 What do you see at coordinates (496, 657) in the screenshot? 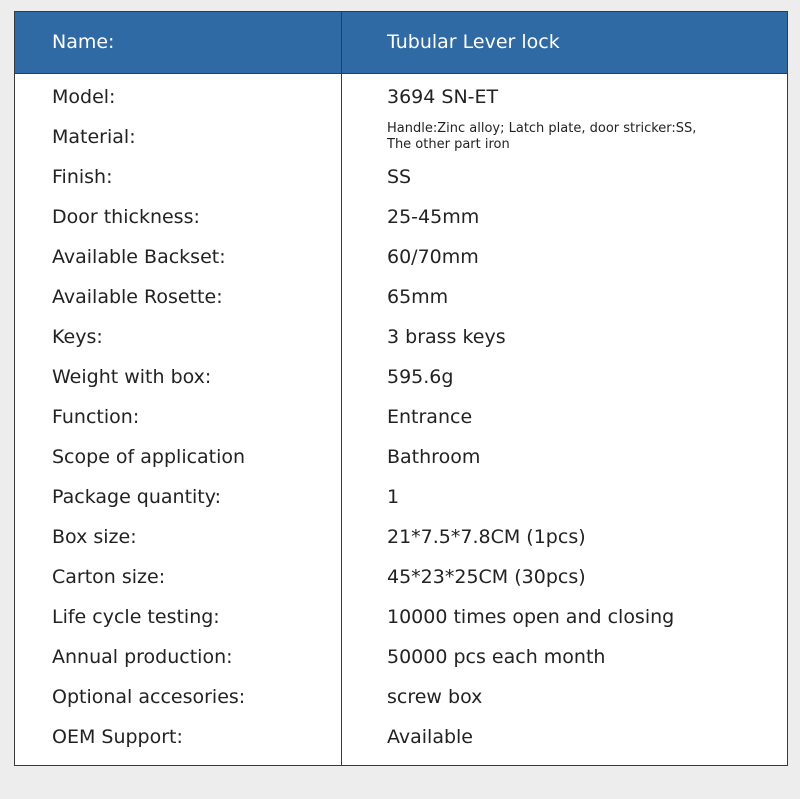
I see `row-value: 50000 pcs each month` at bounding box center [496, 657].